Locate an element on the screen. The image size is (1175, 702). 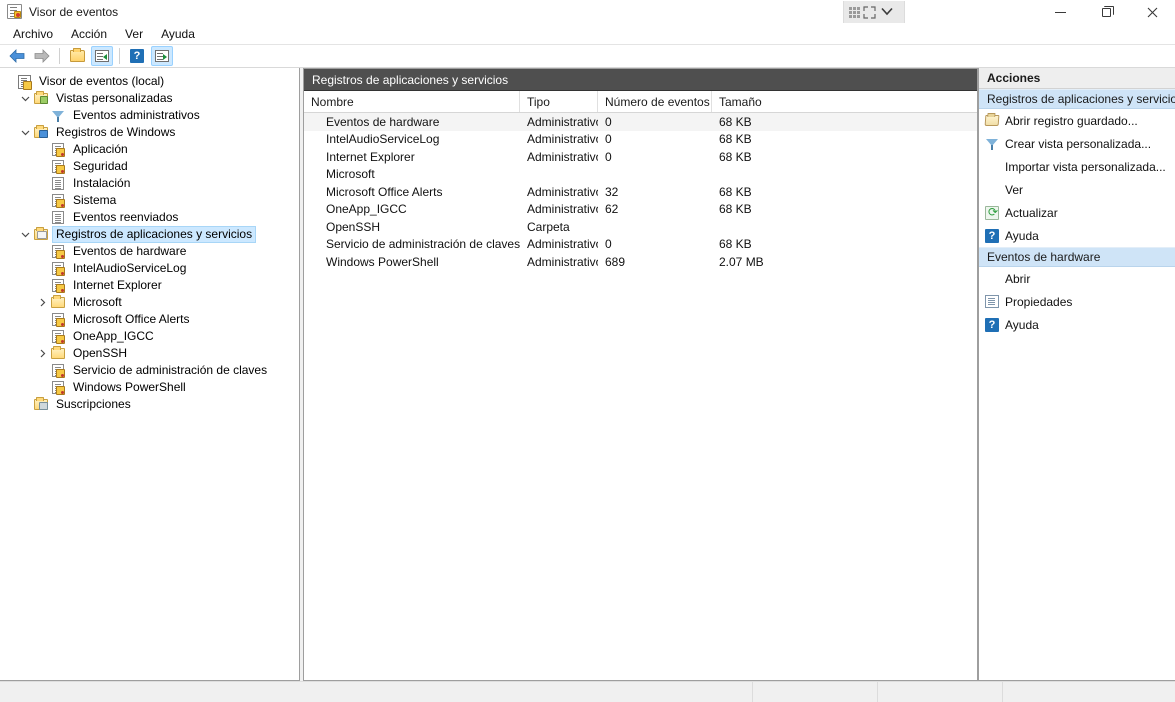
action-item: Abrir is located at coordinates (1077, 278).